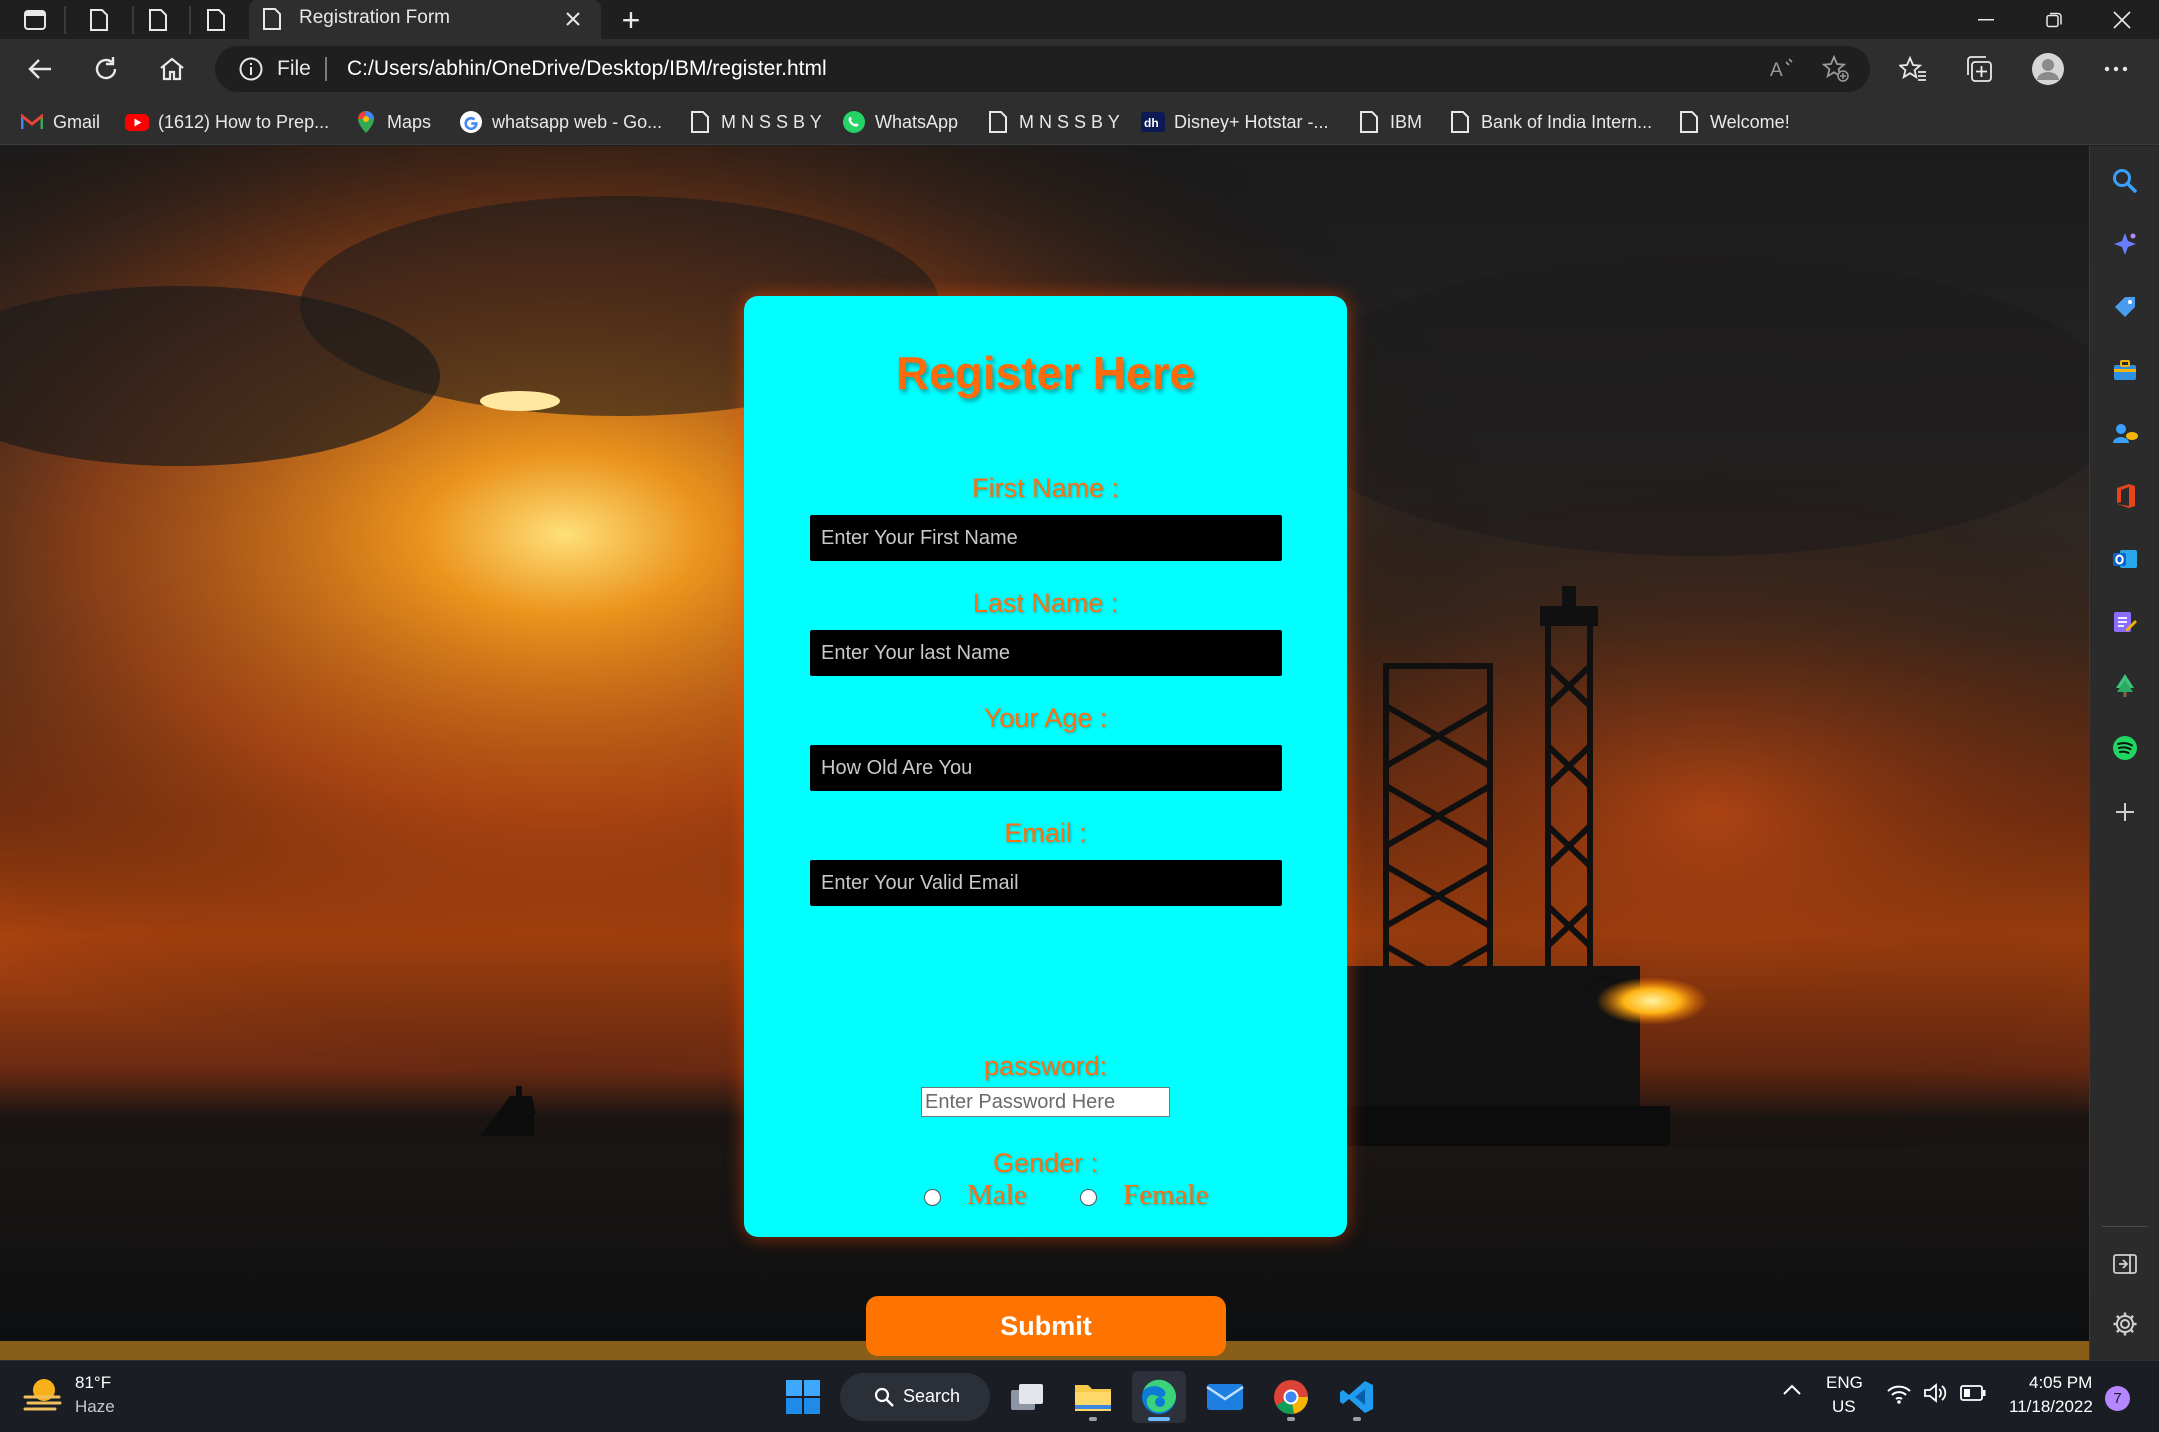  What do you see at coordinates (1733, 122) in the screenshot?
I see `bookmark-welcome: Welcome!` at bounding box center [1733, 122].